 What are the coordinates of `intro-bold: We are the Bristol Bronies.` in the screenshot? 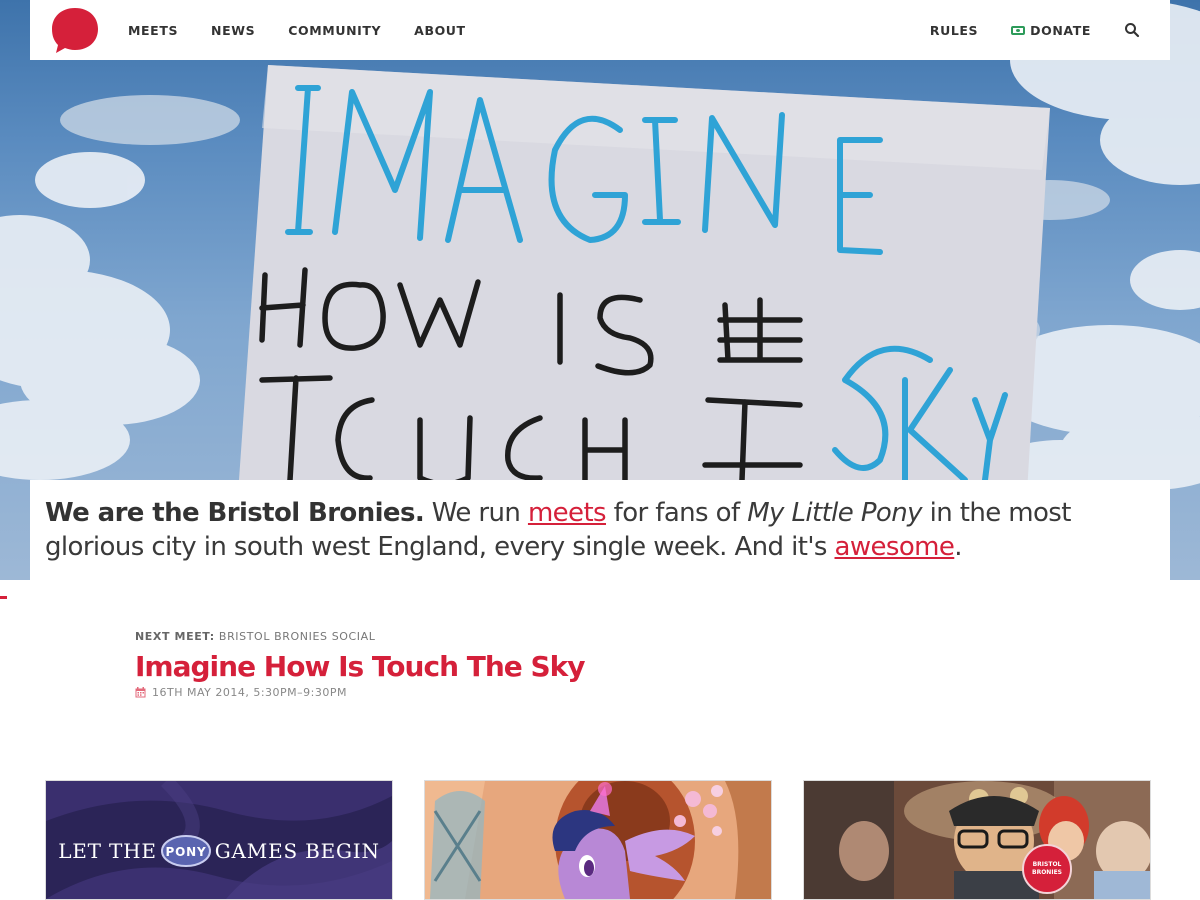 It's located at (235, 513).